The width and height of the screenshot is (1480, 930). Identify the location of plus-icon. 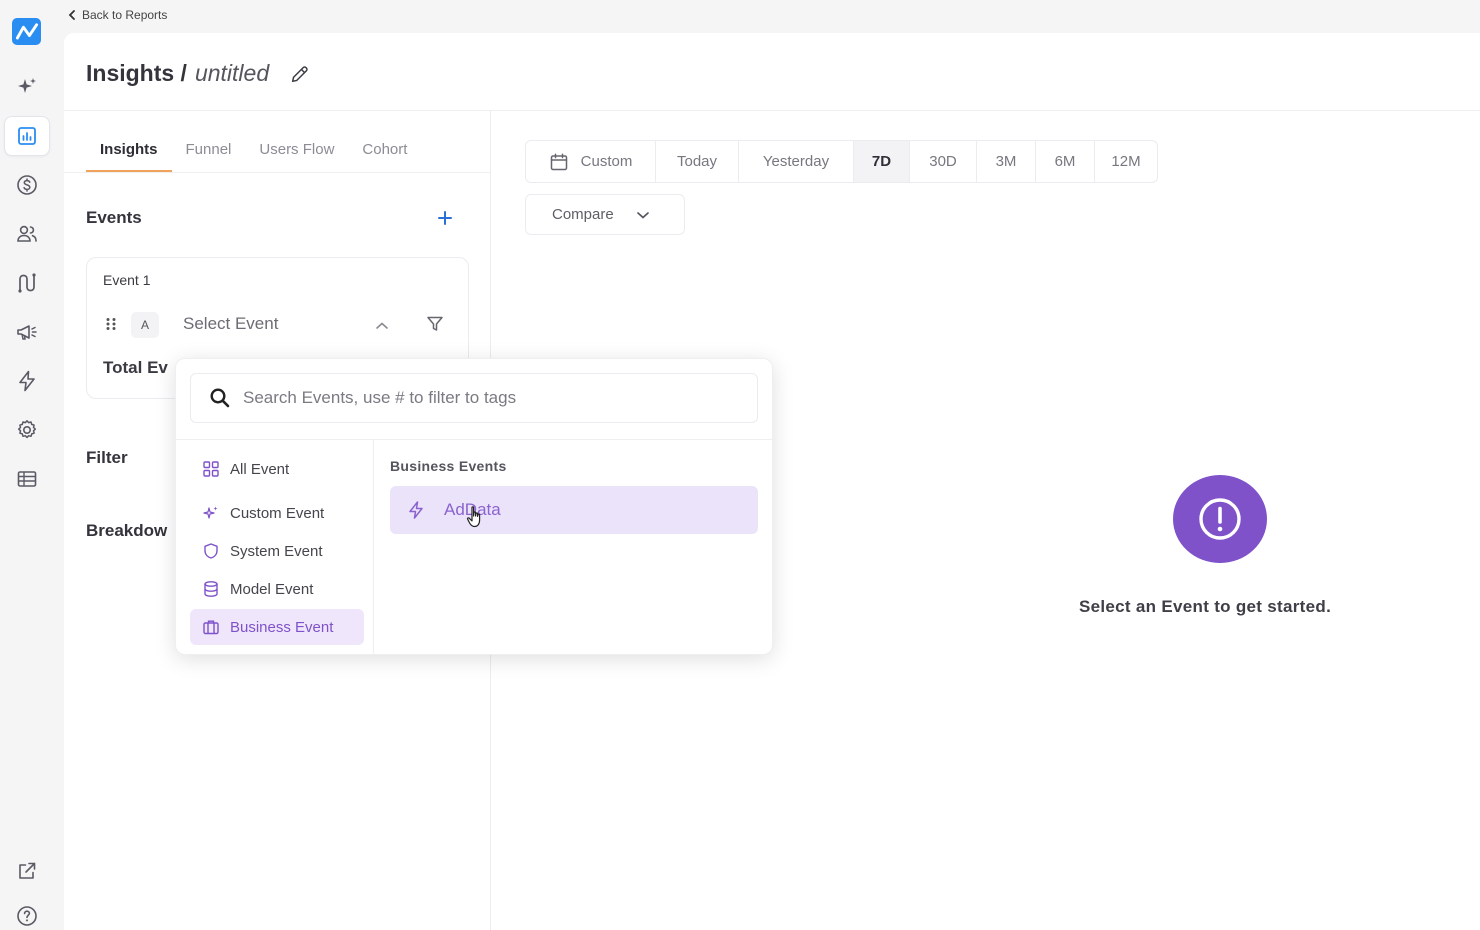
(445, 218).